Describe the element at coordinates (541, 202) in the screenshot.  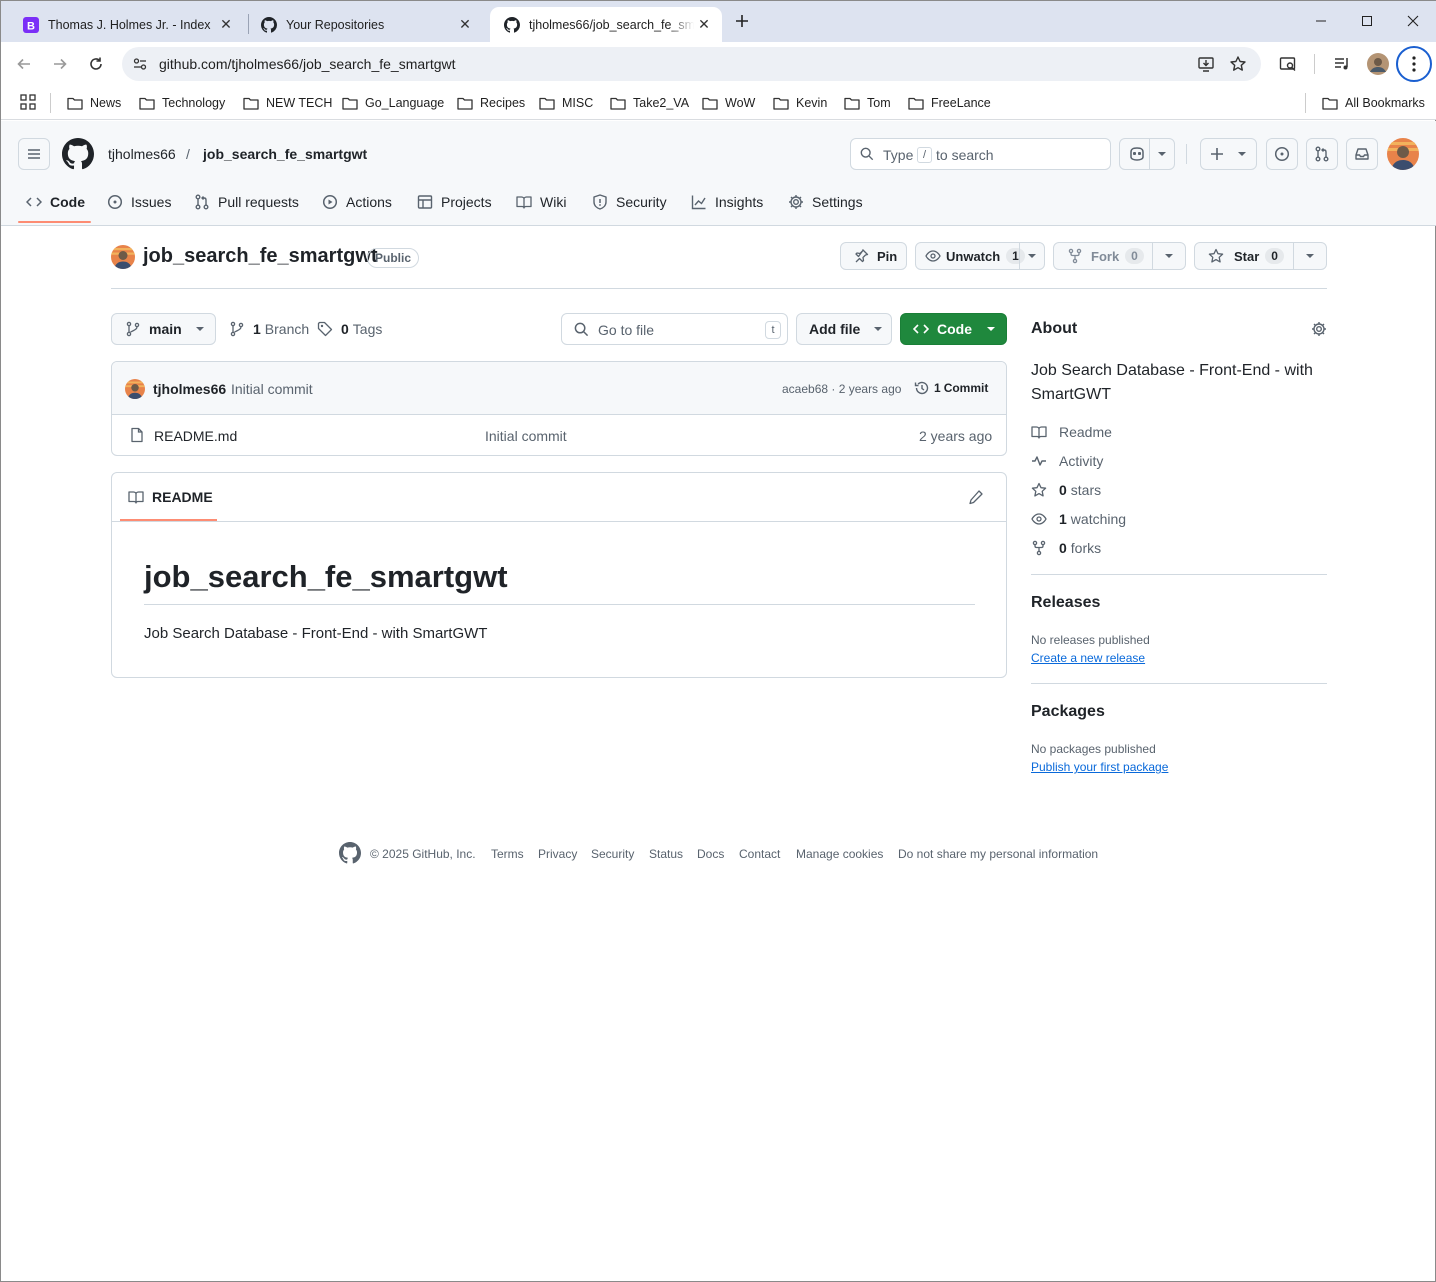
I see `tab-wiki: Wiki` at that location.